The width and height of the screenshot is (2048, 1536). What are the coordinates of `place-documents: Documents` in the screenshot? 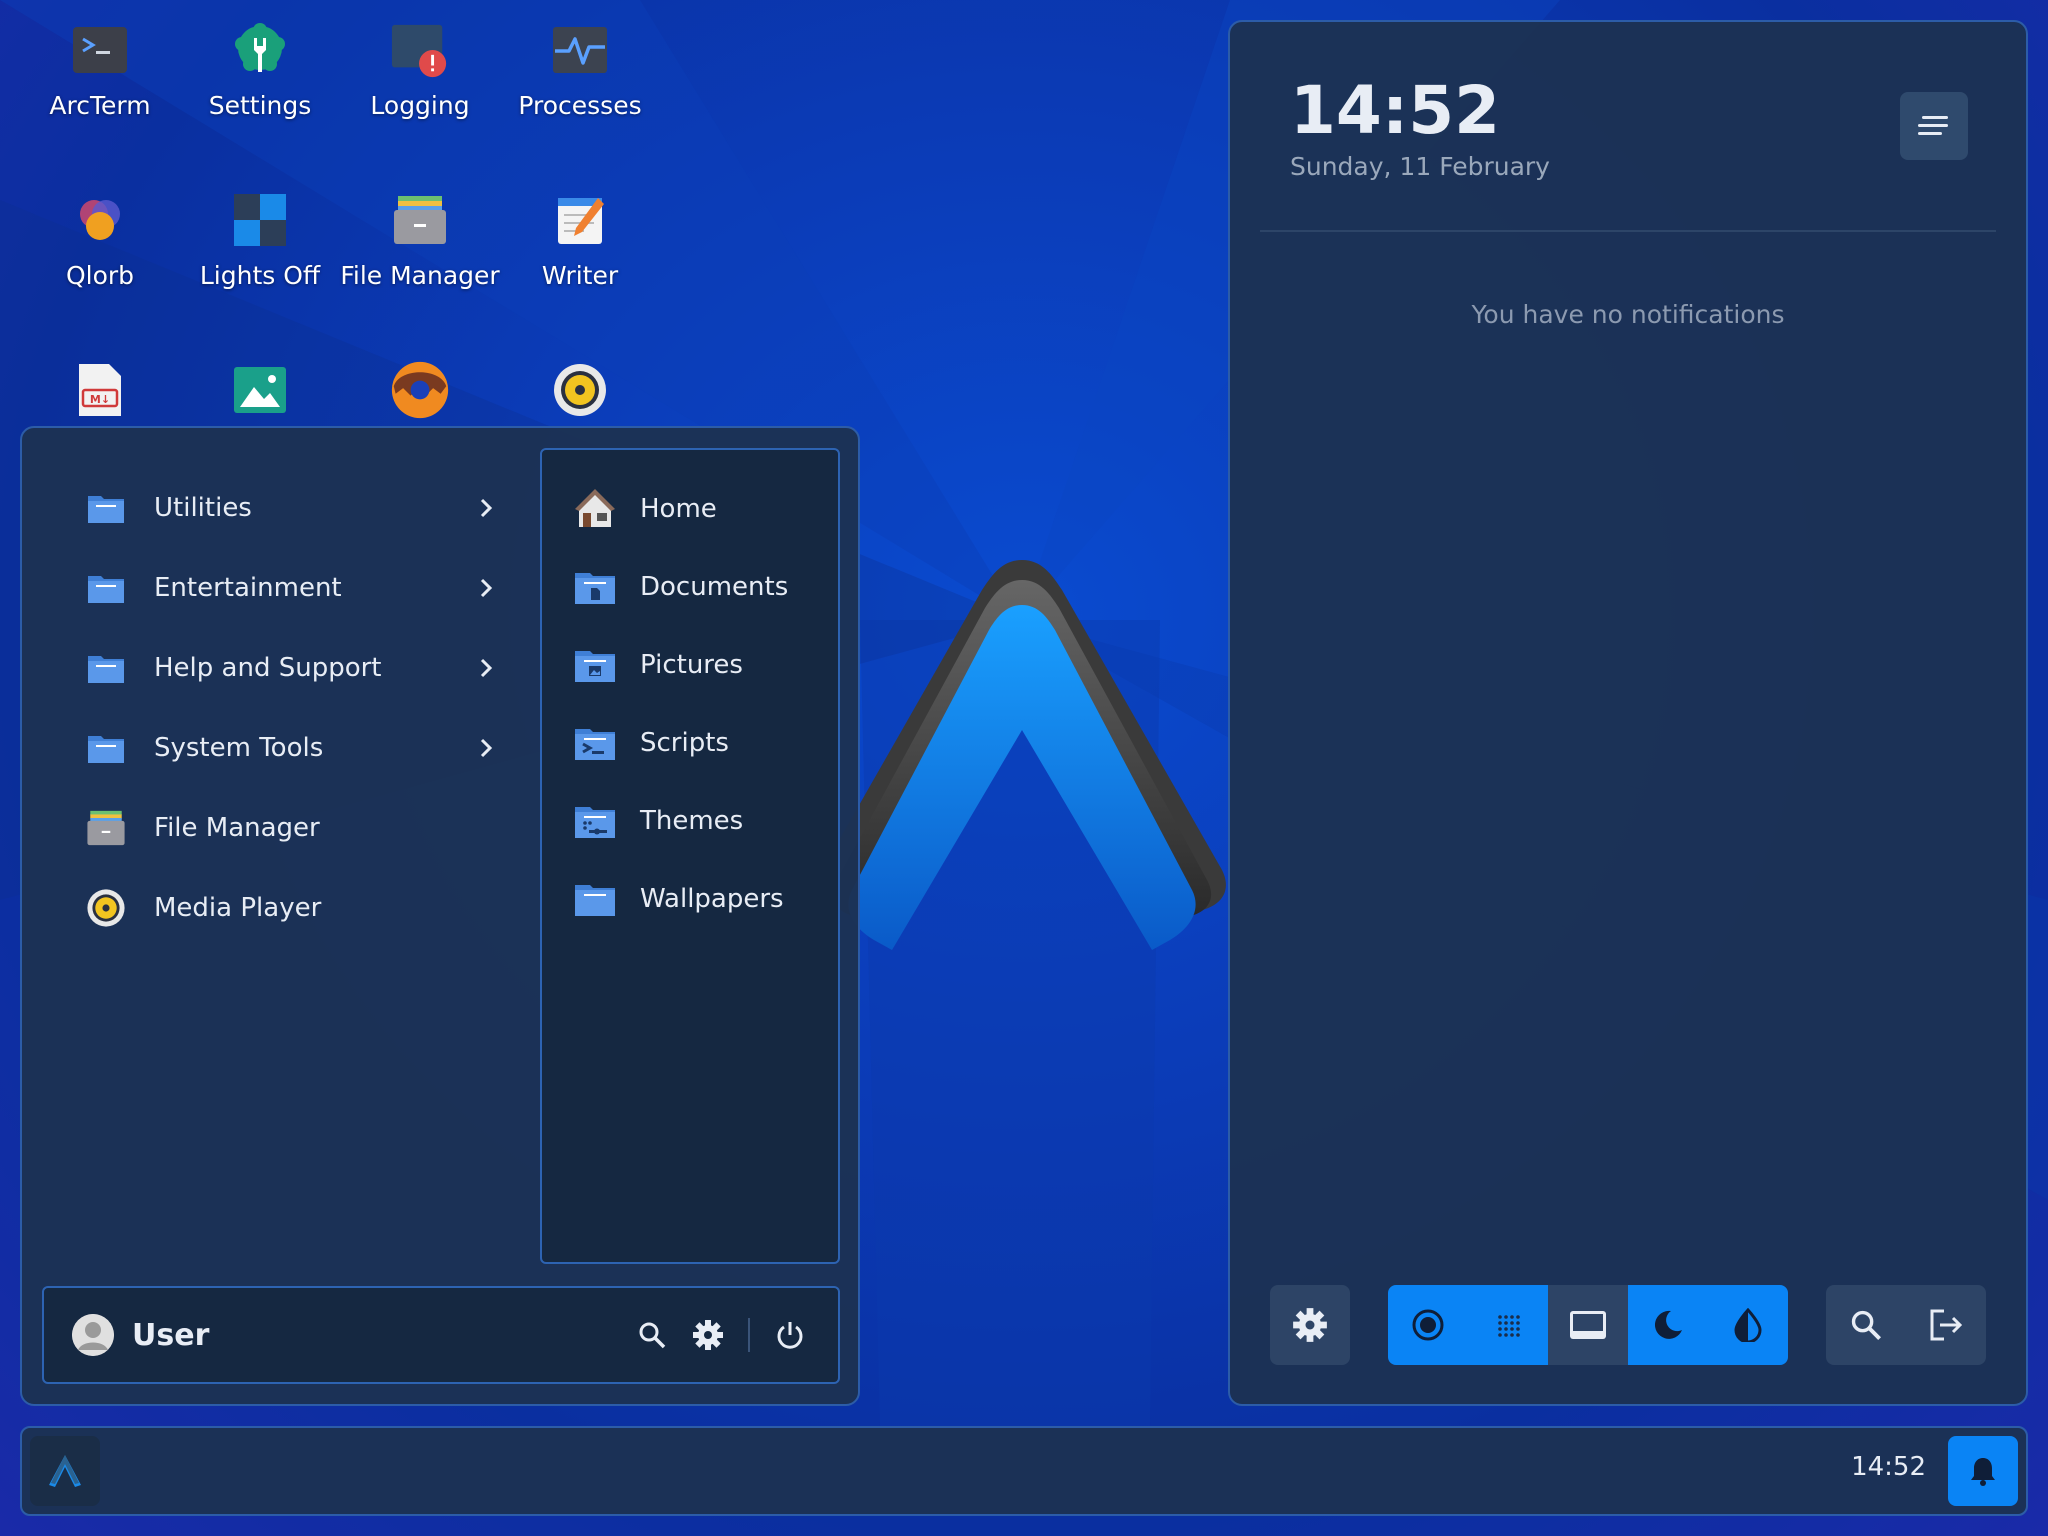 It's located at (690, 587).